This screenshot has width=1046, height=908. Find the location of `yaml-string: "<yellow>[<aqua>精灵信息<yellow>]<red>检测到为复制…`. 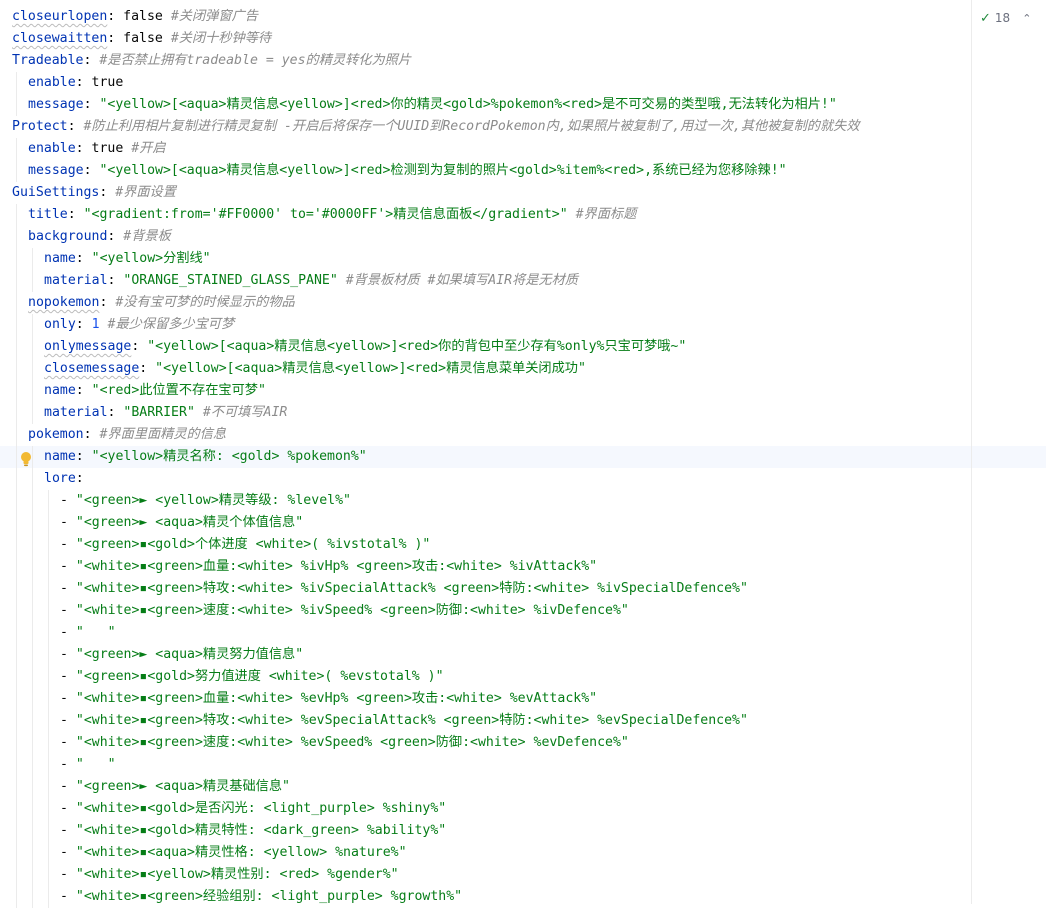

yaml-string: "<yellow>[<aqua>精灵信息<yellow>]<red>检测到为复制… is located at coordinates (443, 170).